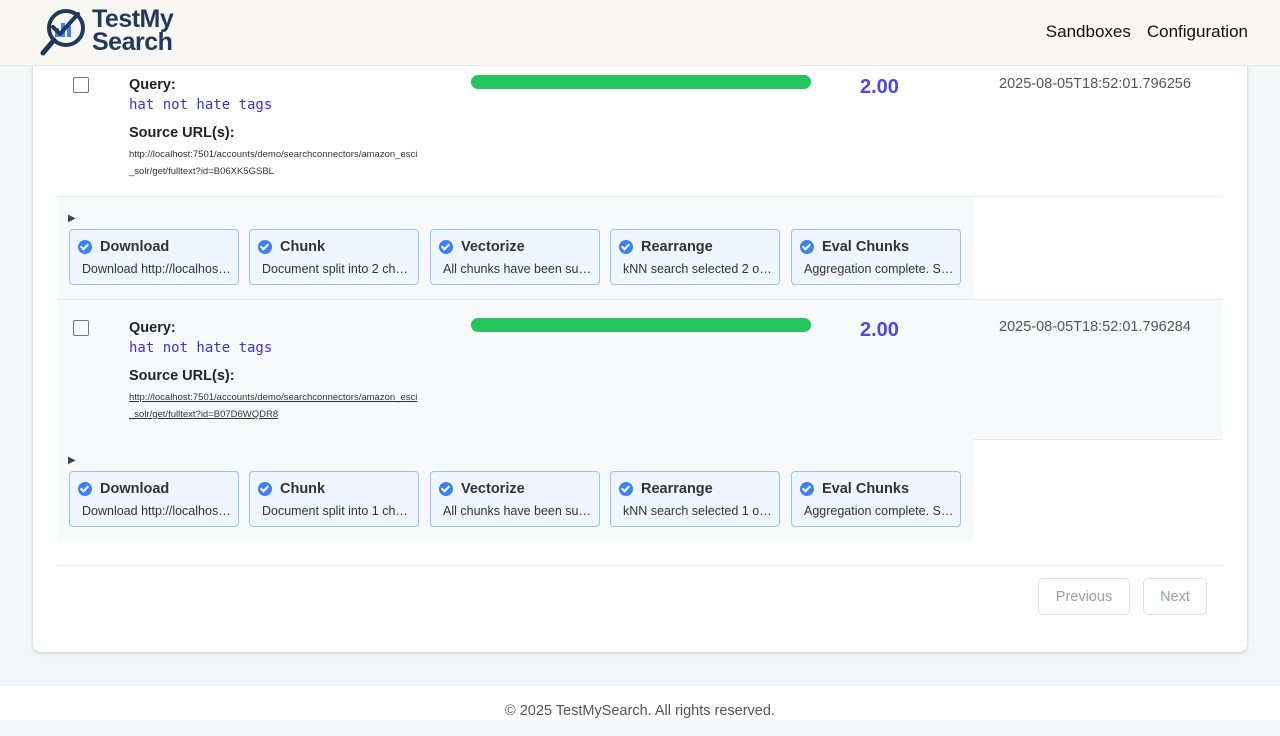 The width and height of the screenshot is (1280, 736). What do you see at coordinates (1095, 84) in the screenshot?
I see `timestamp: 2025-08-05T18:52:01.796256` at bounding box center [1095, 84].